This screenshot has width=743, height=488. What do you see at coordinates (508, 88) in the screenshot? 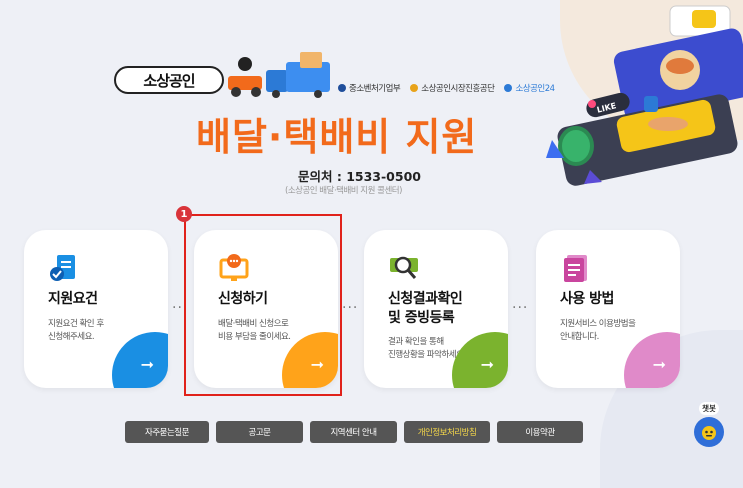
I see `sbiz24-emblem-icon` at bounding box center [508, 88].